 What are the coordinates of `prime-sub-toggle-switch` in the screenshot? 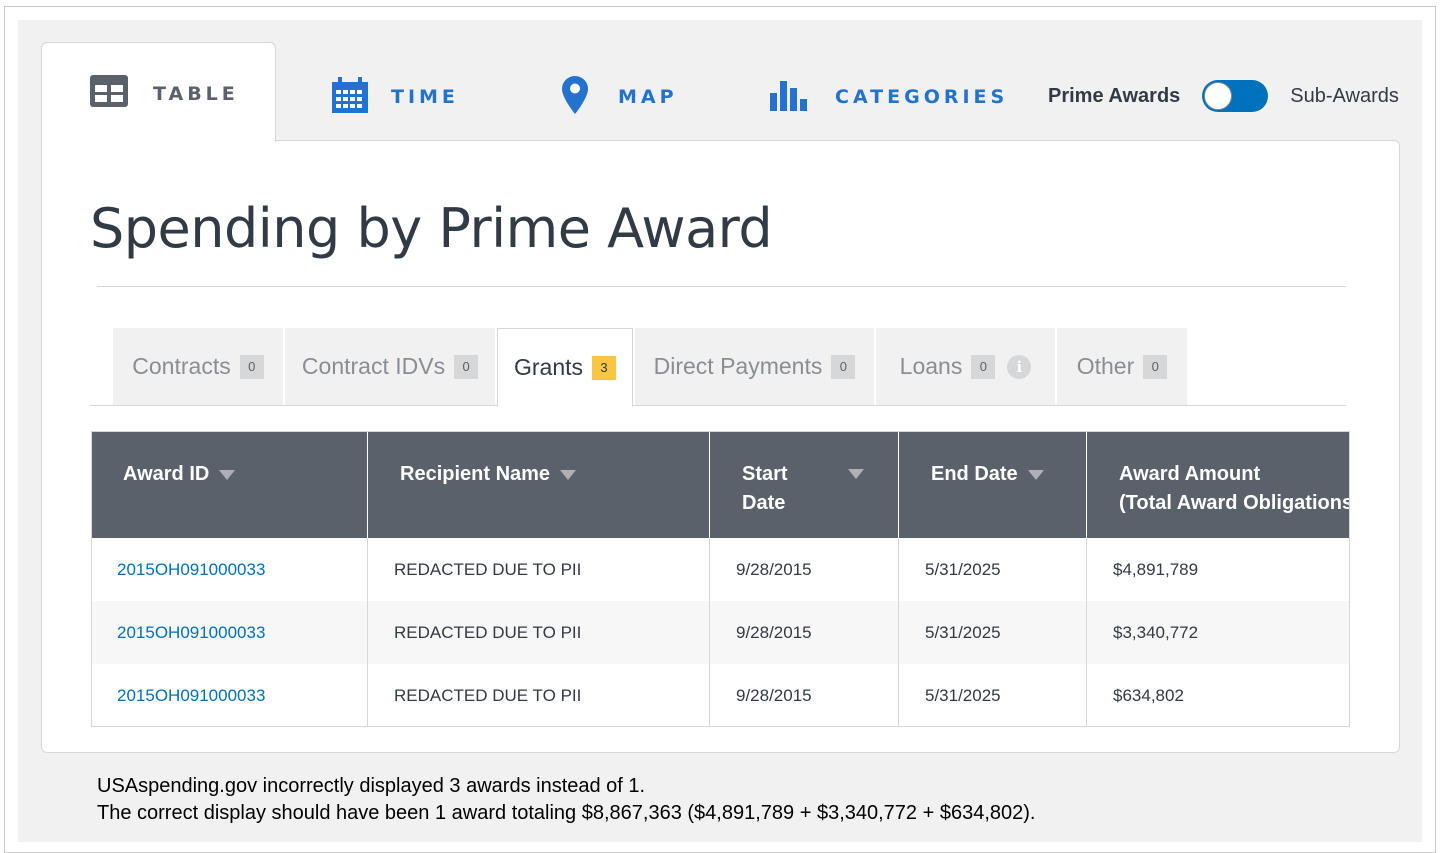 It's located at (1235, 96).